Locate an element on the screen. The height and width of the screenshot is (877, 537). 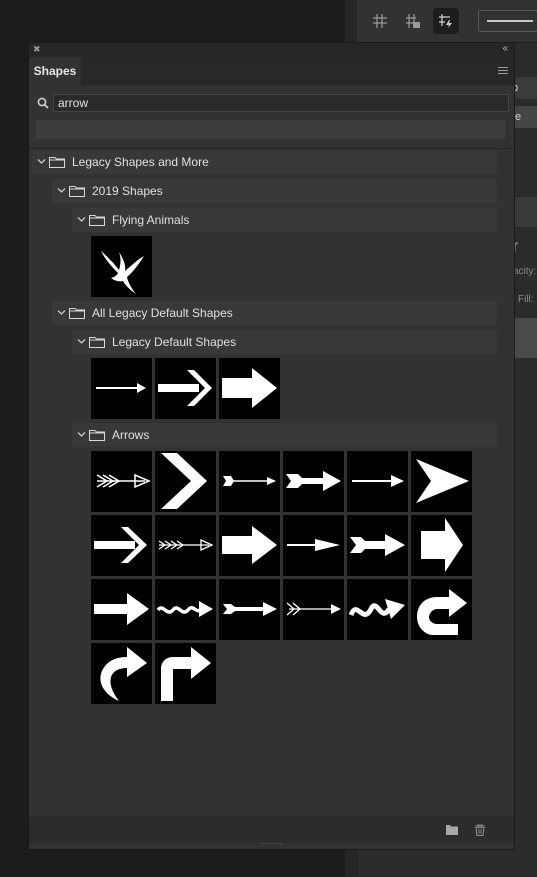
arrow-wavy-icon is located at coordinates (184, 609).